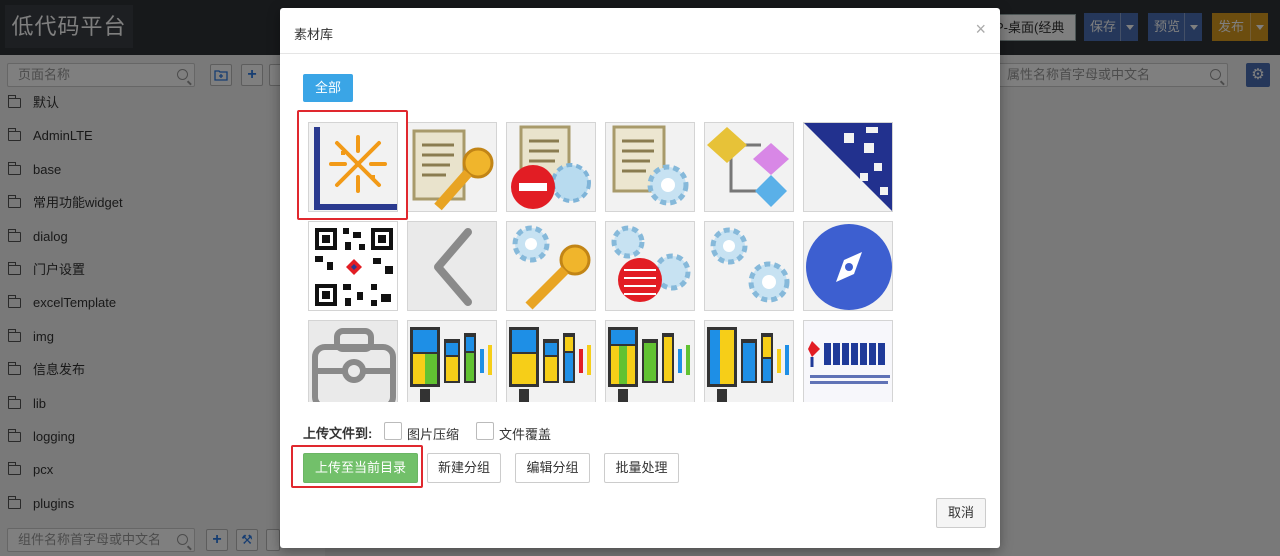 This screenshot has height=556, width=1280. Describe the element at coordinates (961, 513) in the screenshot. I see `cancel-button: 取消` at that location.